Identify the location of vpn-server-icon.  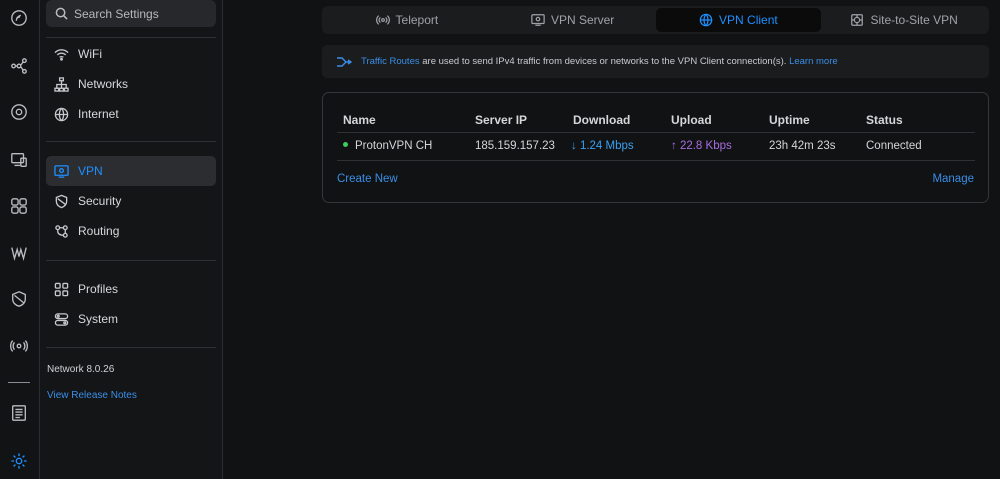
(538, 20).